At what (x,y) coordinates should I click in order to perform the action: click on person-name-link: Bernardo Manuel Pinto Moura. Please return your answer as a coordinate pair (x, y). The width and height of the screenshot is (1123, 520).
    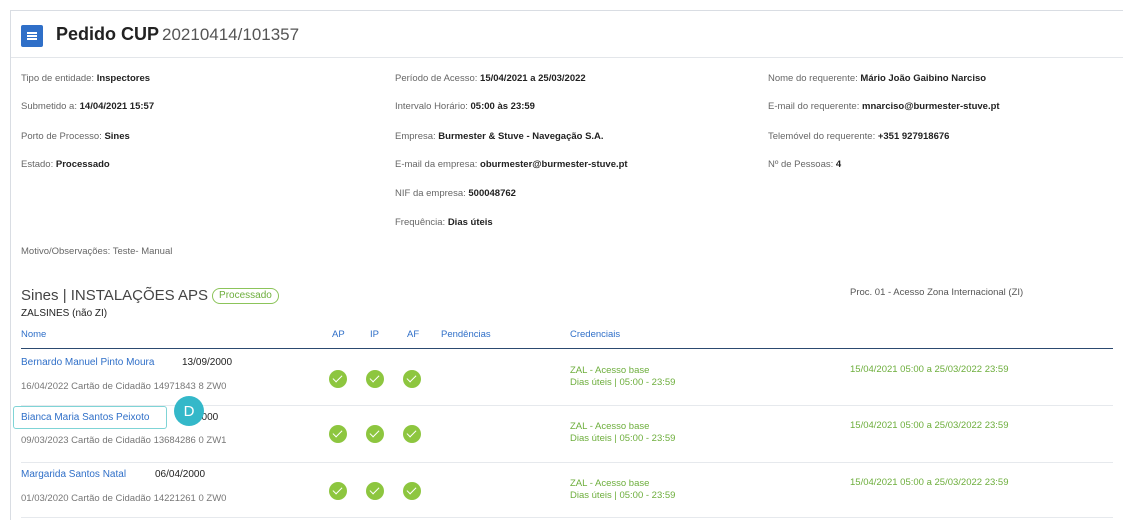
    Looking at the image, I should click on (87, 362).